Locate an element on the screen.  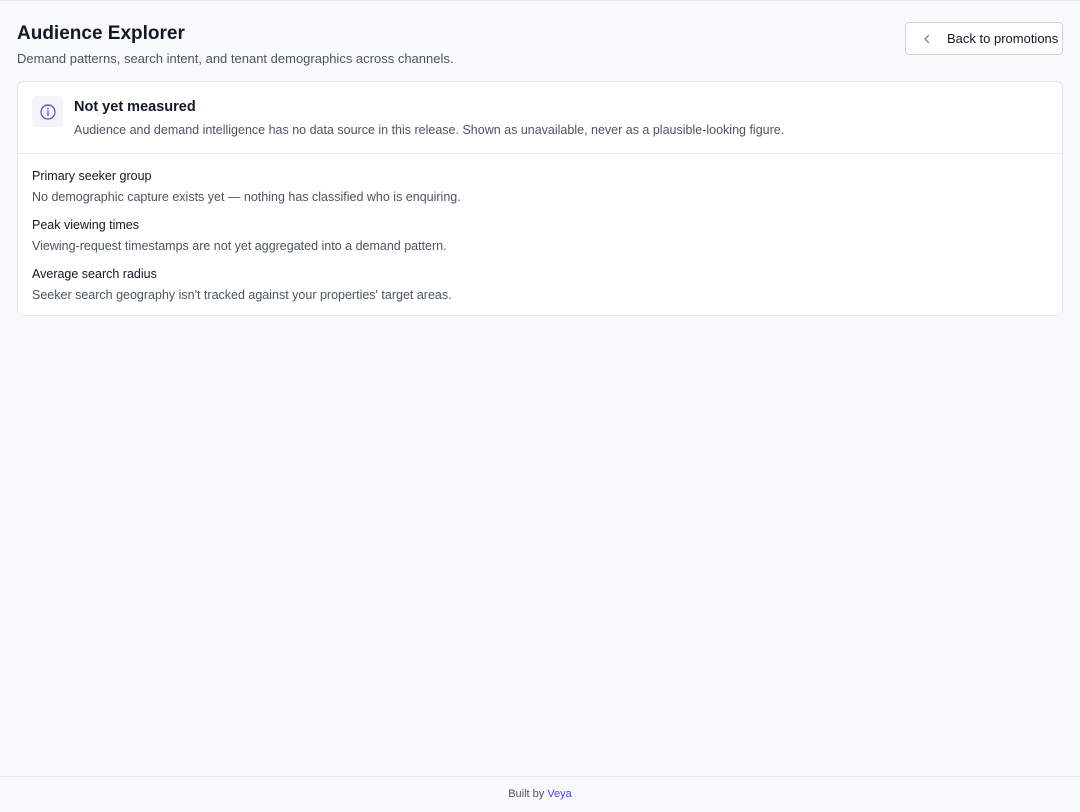
footer-brand-link: Veya is located at coordinates (559, 794).